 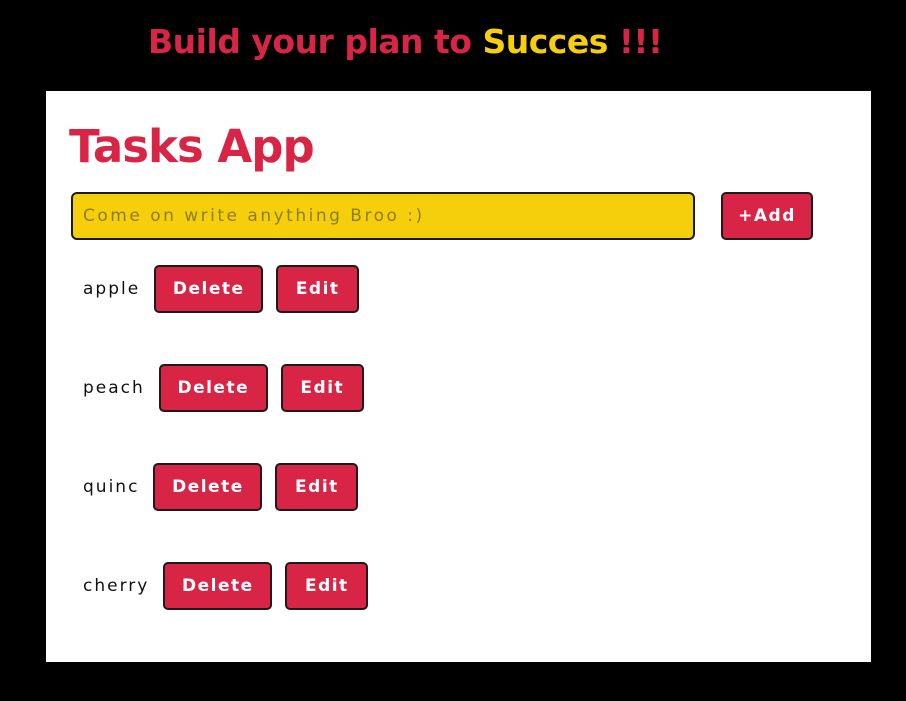 What do you see at coordinates (112, 289) in the screenshot?
I see `task-text: apple` at bounding box center [112, 289].